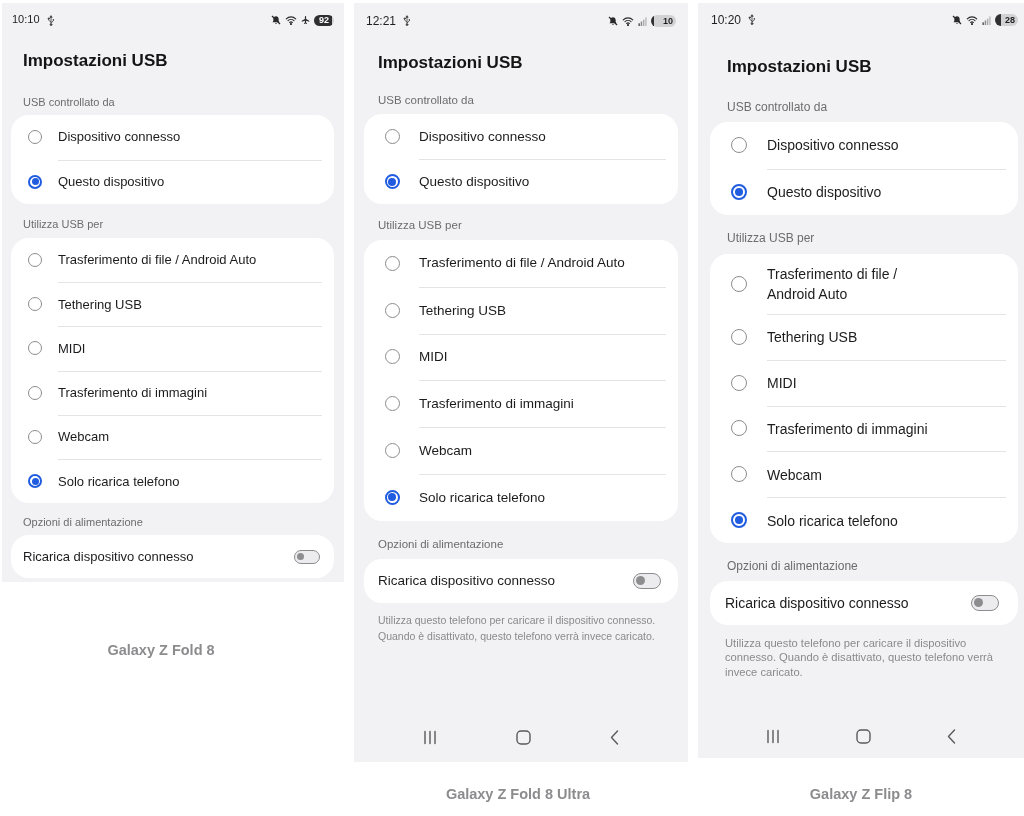 The width and height of the screenshot is (1024, 816). What do you see at coordinates (861, 794) in the screenshot?
I see `device-caption: Galaxy Z Flip 8` at bounding box center [861, 794].